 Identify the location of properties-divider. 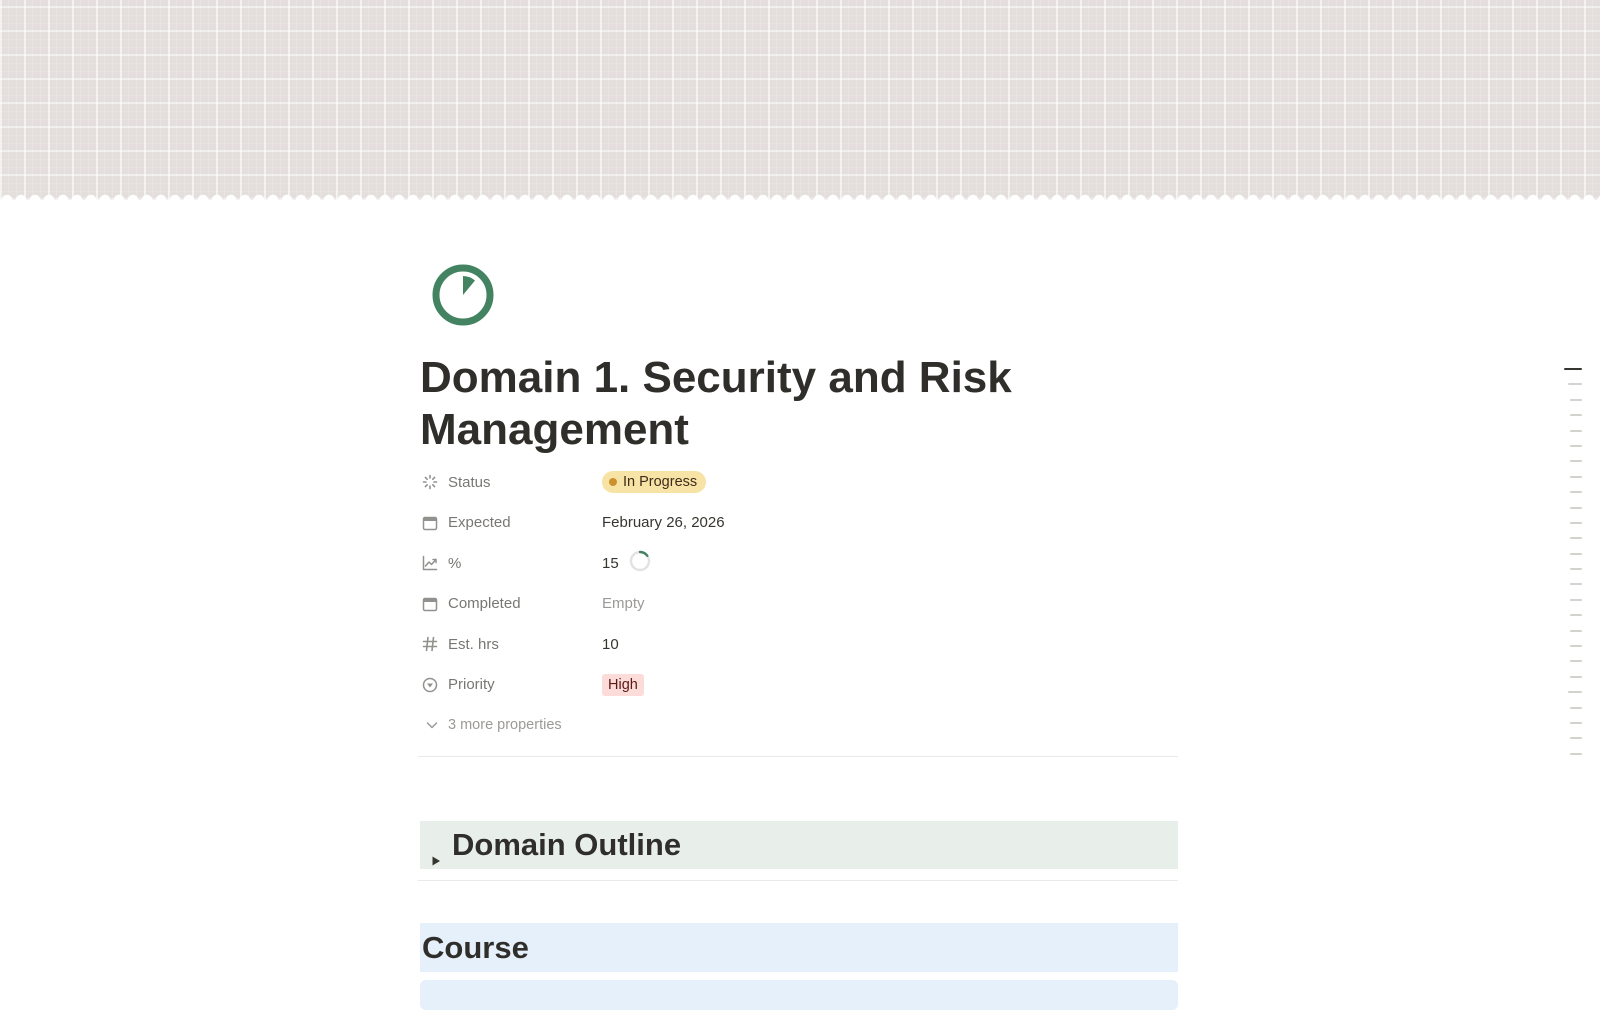
(798, 756).